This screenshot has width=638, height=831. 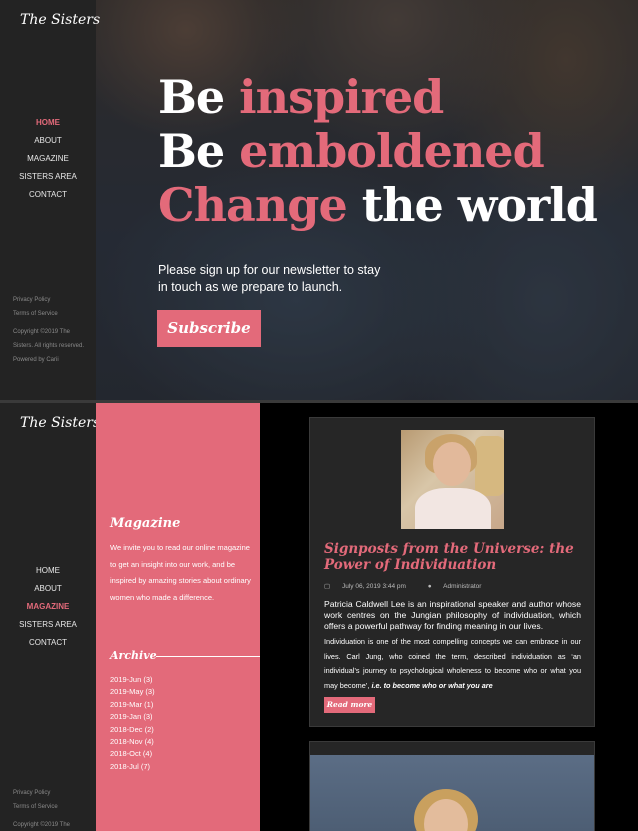 What do you see at coordinates (349, 705) in the screenshot?
I see `read-more-button: Read more` at bounding box center [349, 705].